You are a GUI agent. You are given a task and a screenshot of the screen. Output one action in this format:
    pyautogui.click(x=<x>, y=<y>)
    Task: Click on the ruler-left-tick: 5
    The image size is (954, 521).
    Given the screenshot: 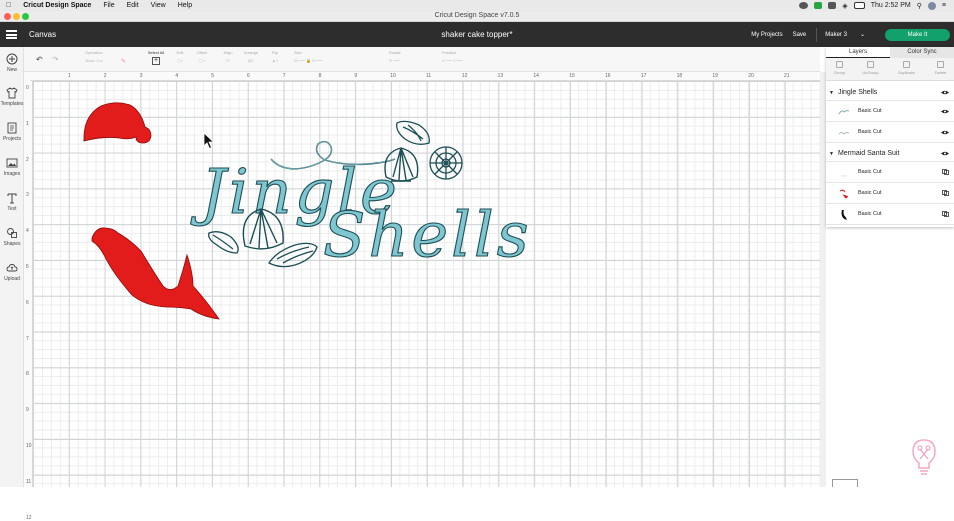 What is the action you would take?
    pyautogui.click(x=27, y=267)
    